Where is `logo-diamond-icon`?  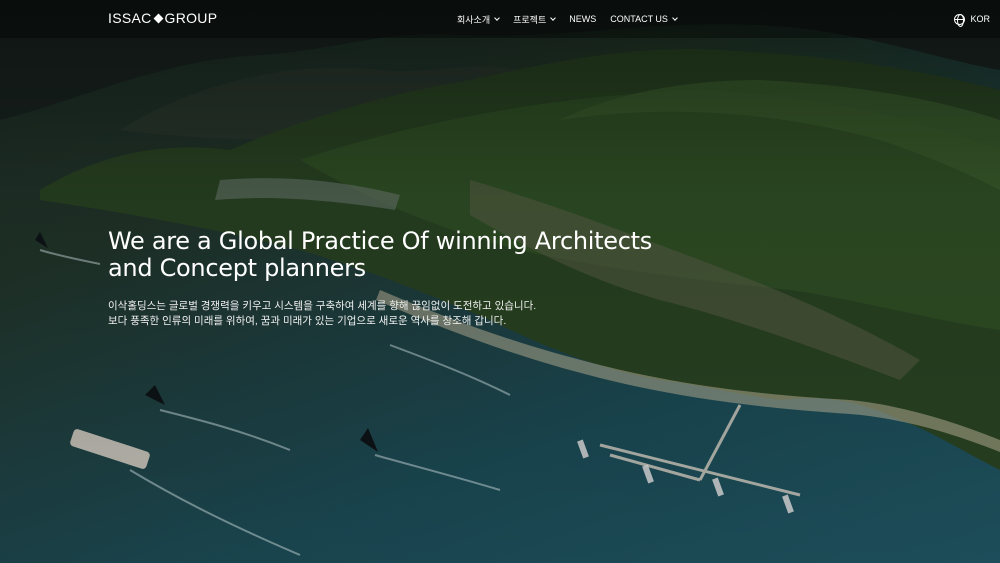 logo-diamond-icon is located at coordinates (158, 18).